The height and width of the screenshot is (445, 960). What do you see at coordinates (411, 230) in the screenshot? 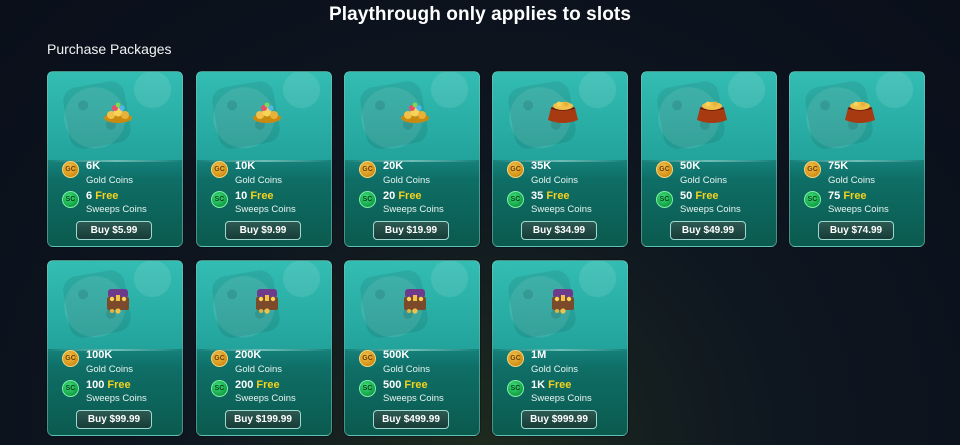
I see `buy-button: Buy $19.99` at bounding box center [411, 230].